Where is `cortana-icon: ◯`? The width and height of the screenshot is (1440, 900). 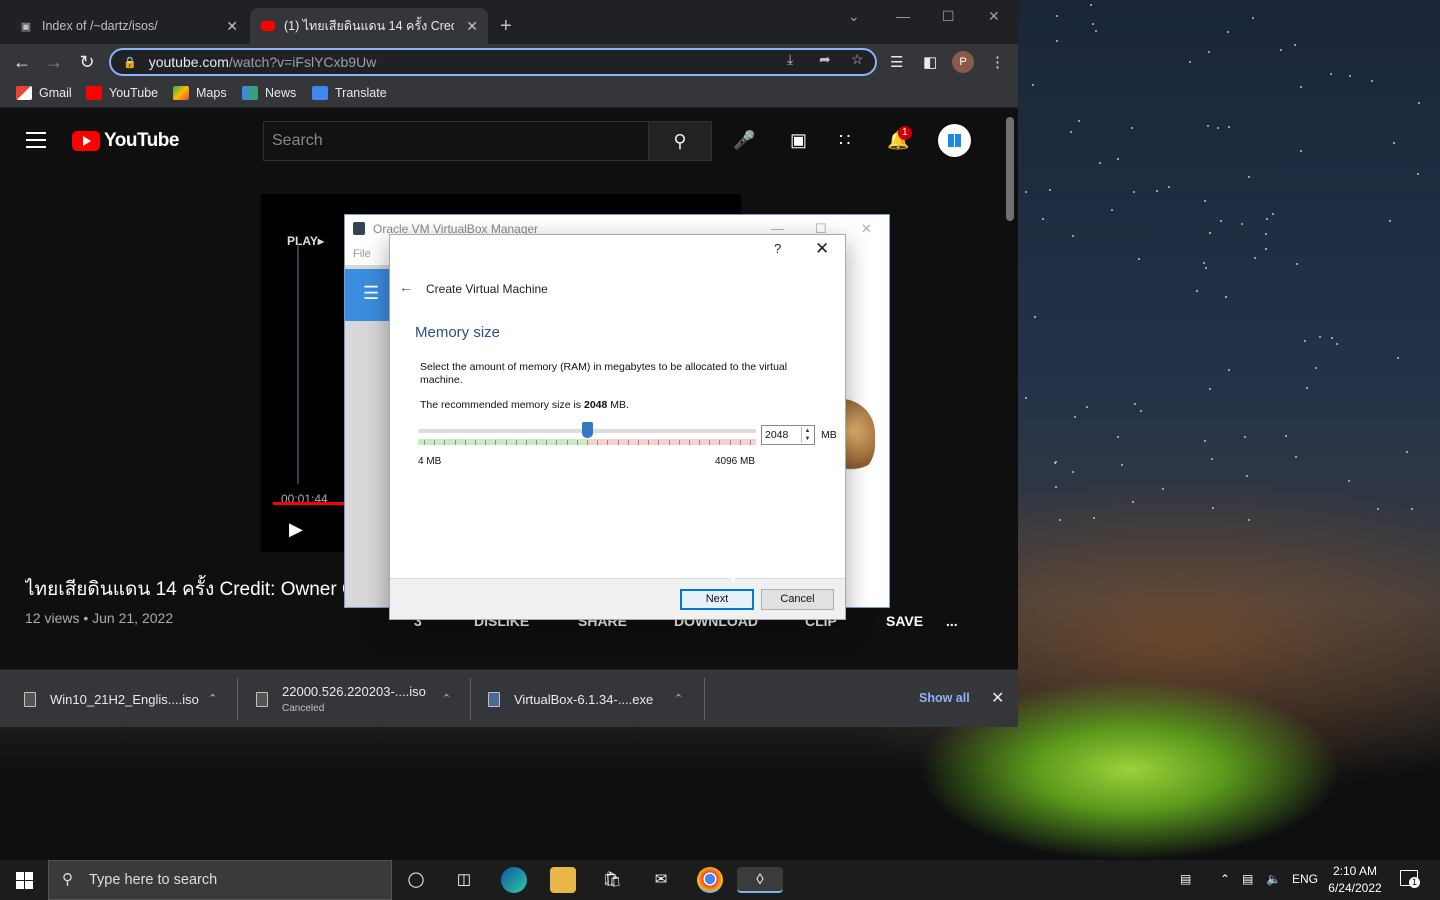
cortana-icon: ◯ is located at coordinates (416, 880).